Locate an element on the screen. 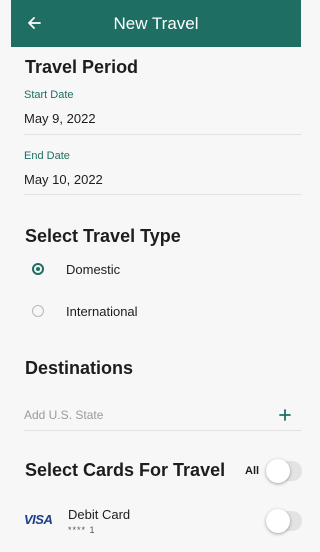 The width and height of the screenshot is (320, 552). travel-period-heading: Travel Period is located at coordinates (82, 67).